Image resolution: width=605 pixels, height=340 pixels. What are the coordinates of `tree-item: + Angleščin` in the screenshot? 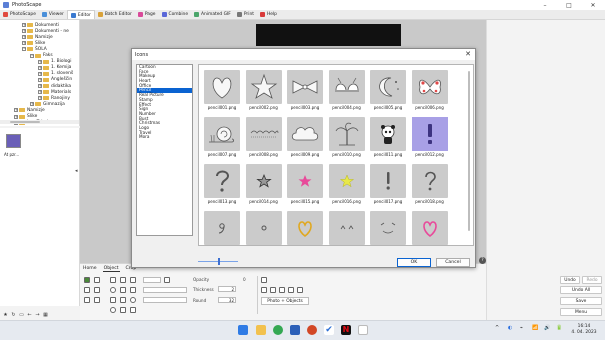 It's located at (55, 80).